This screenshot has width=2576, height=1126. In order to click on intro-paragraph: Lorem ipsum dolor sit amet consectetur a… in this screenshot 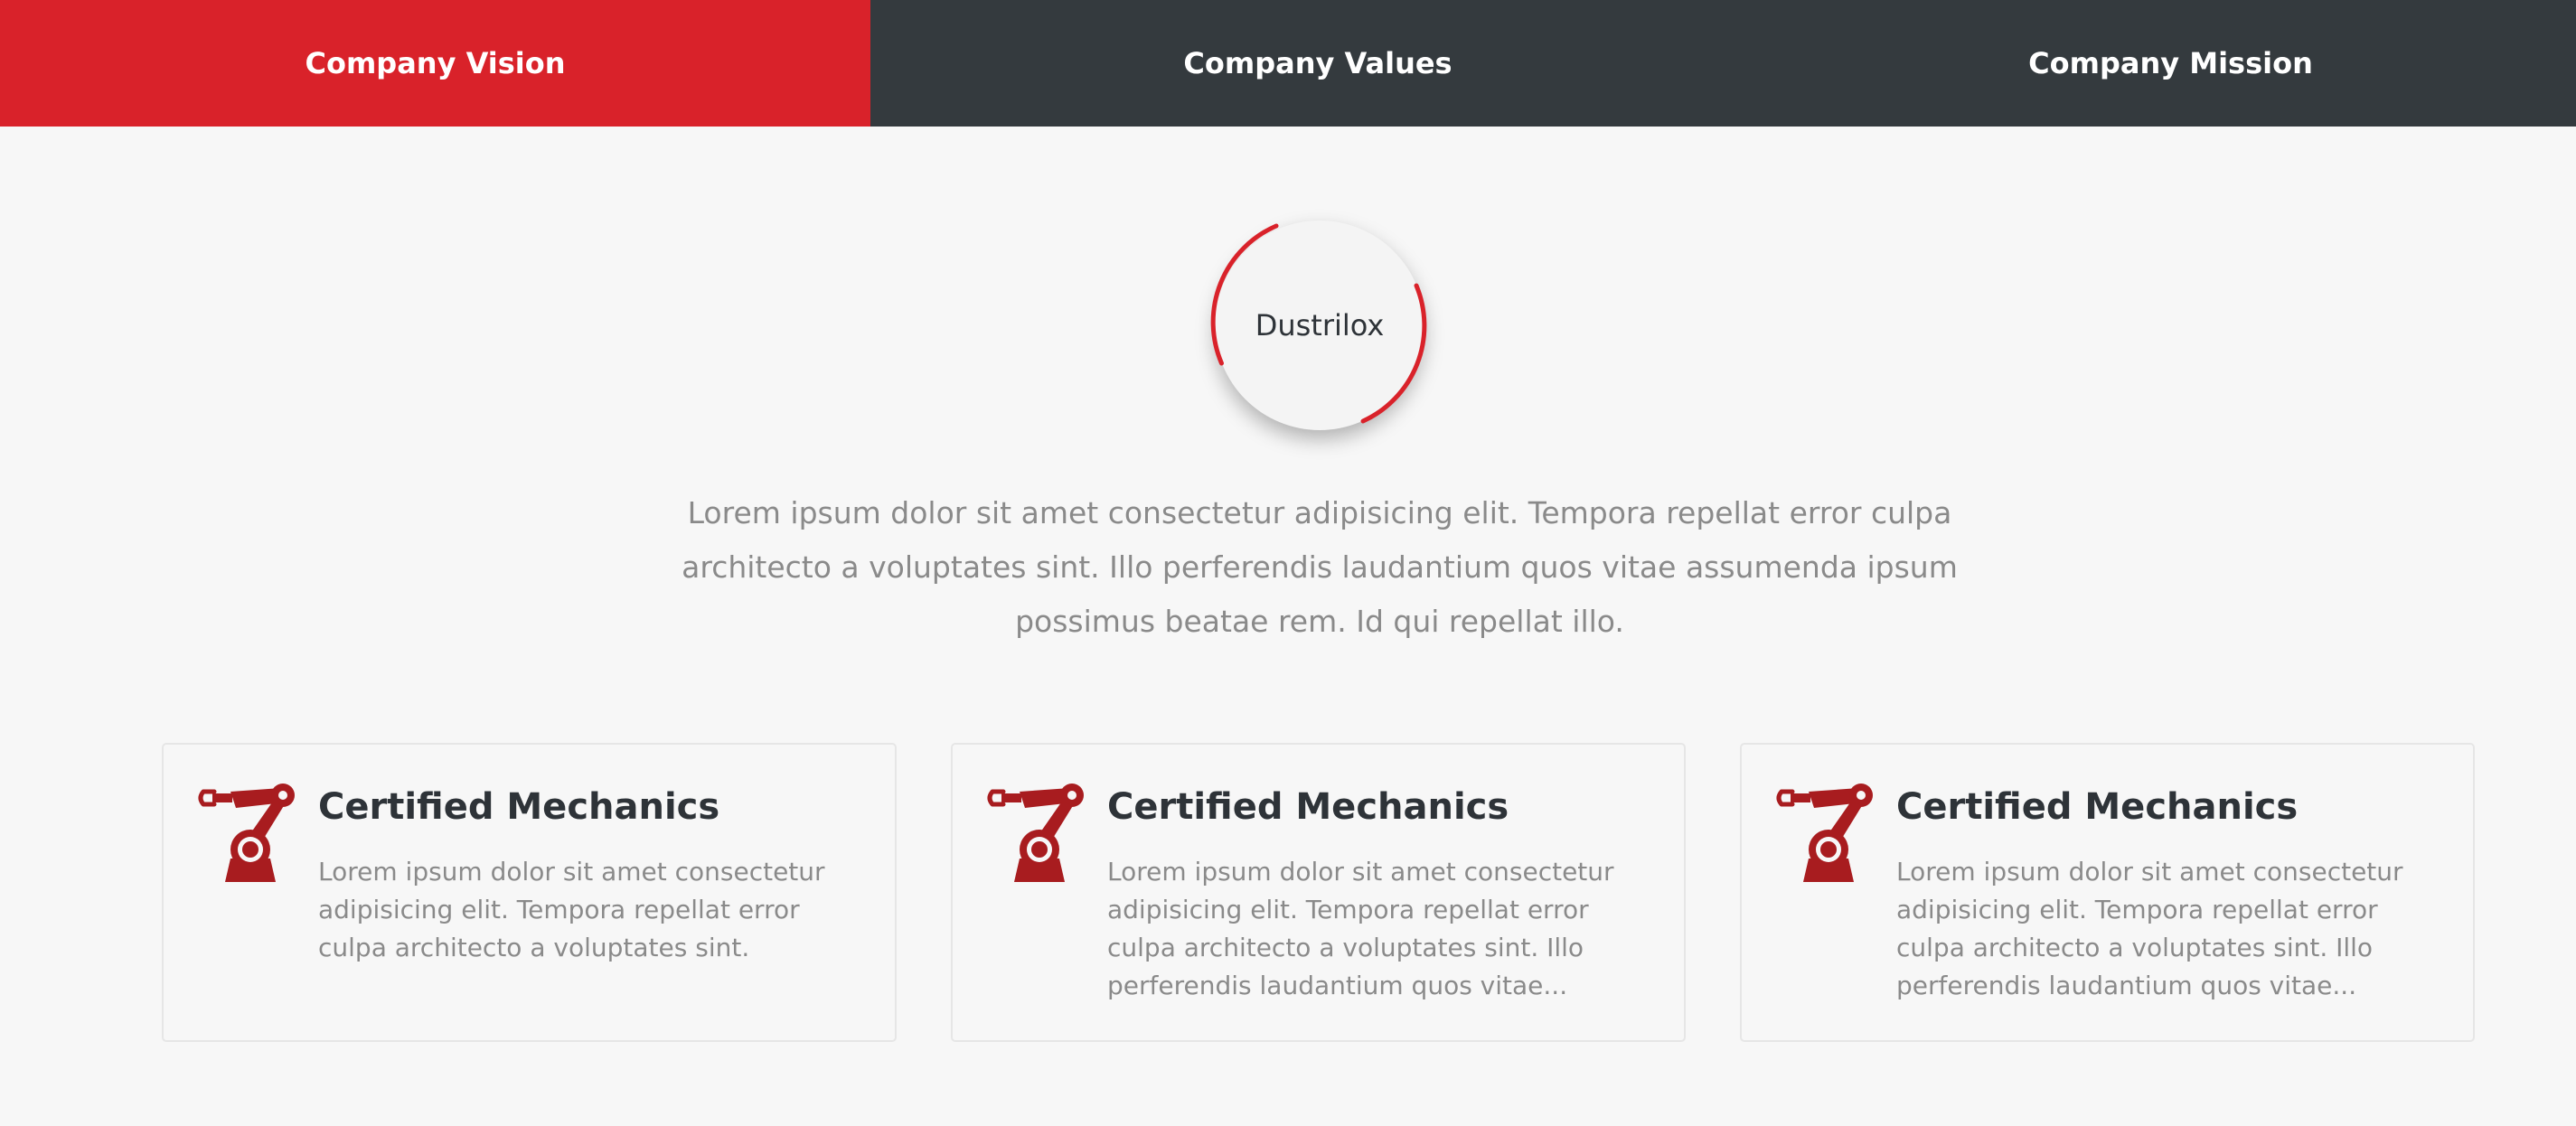, I will do `click(1320, 567)`.